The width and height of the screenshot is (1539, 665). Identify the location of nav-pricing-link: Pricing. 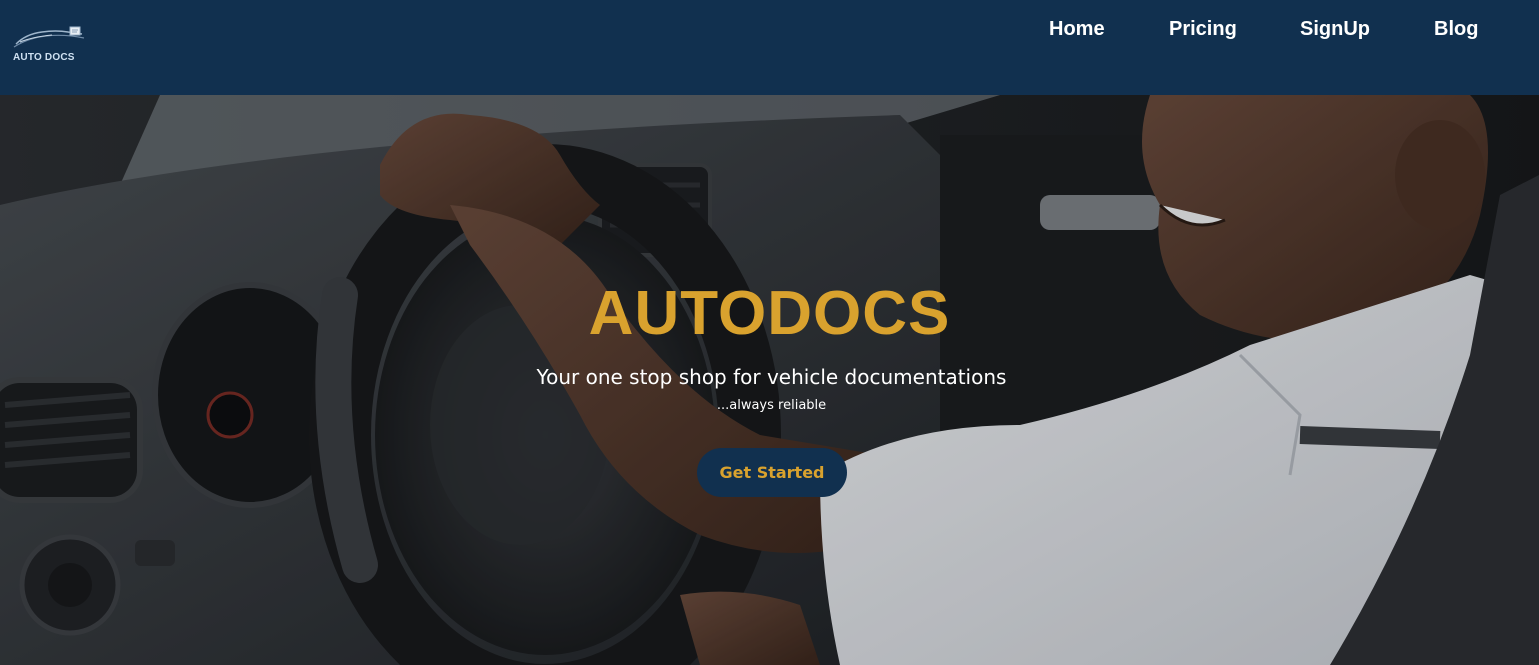
(1203, 29).